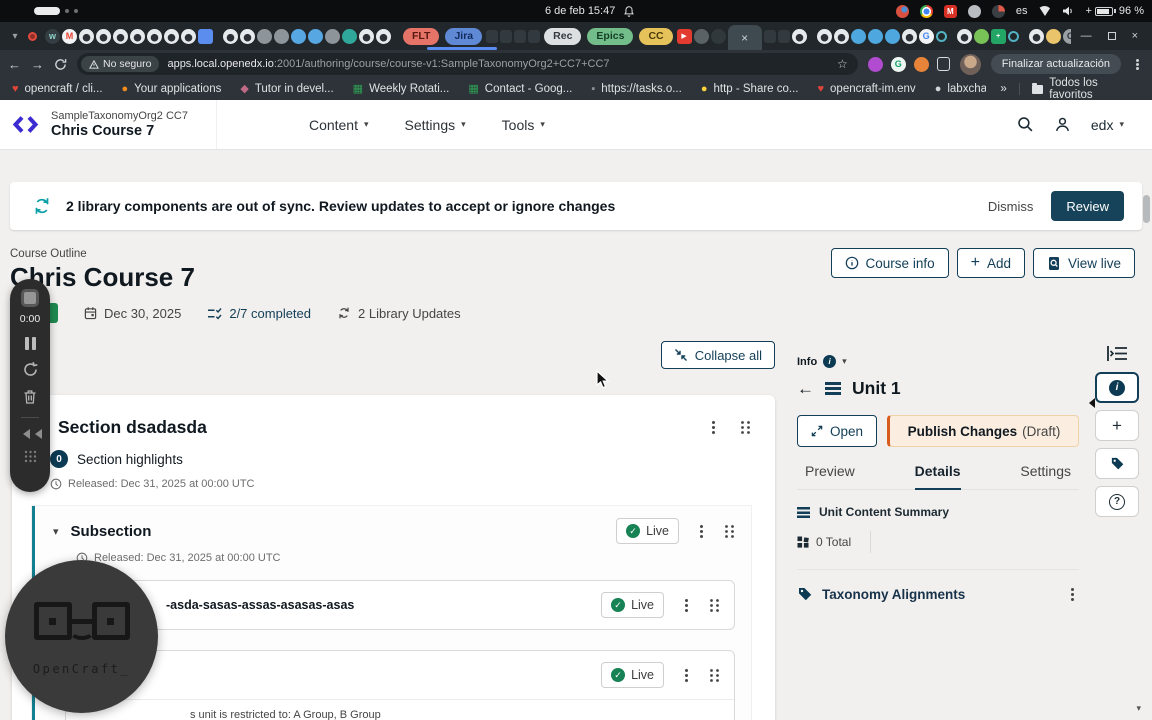 This screenshot has height=720, width=1152. Describe the element at coordinates (941, 36) in the screenshot. I see `ring-tab` at that location.